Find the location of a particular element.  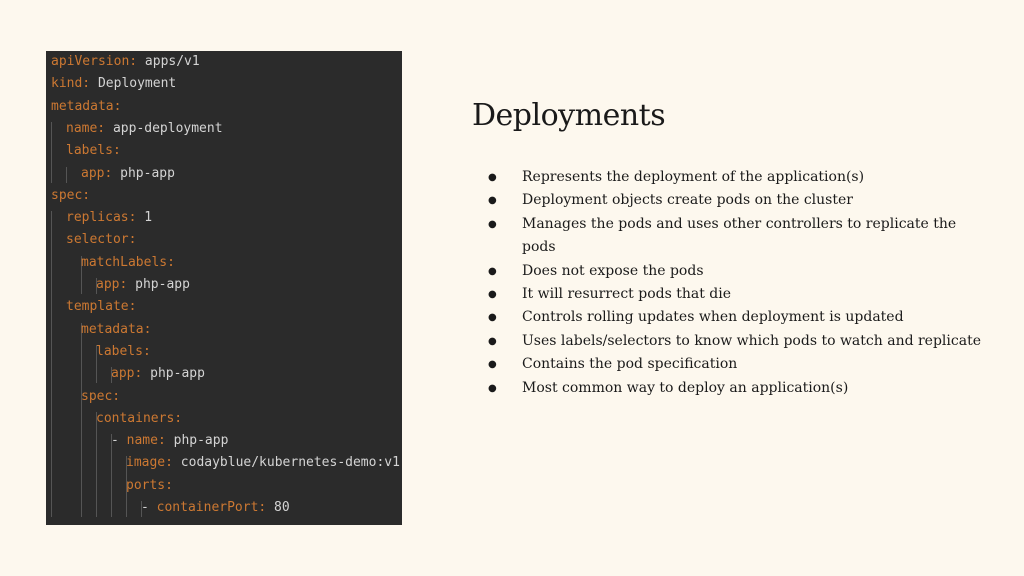

code-line: containers: is located at coordinates (139, 419).